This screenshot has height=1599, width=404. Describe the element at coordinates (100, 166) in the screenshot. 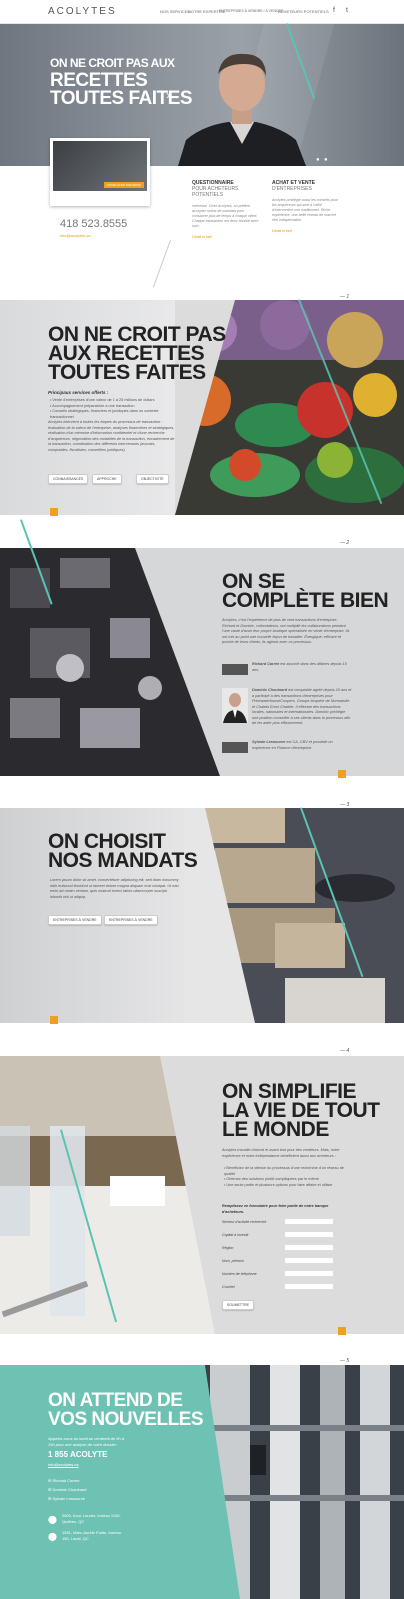

I see `phone-pen-image: CONSULTER PAR BOSS` at that location.